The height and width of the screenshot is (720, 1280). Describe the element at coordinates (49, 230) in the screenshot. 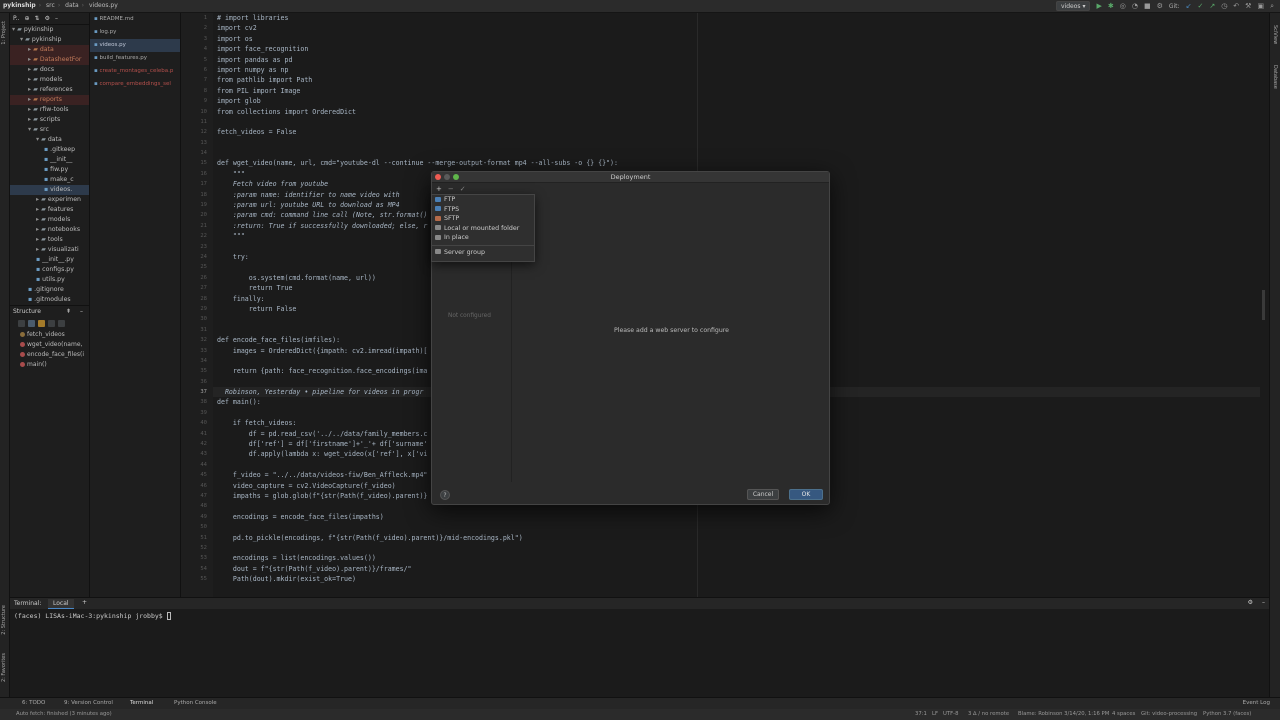

I see `project-tree-item: ▸ ▰ notebooks` at that location.